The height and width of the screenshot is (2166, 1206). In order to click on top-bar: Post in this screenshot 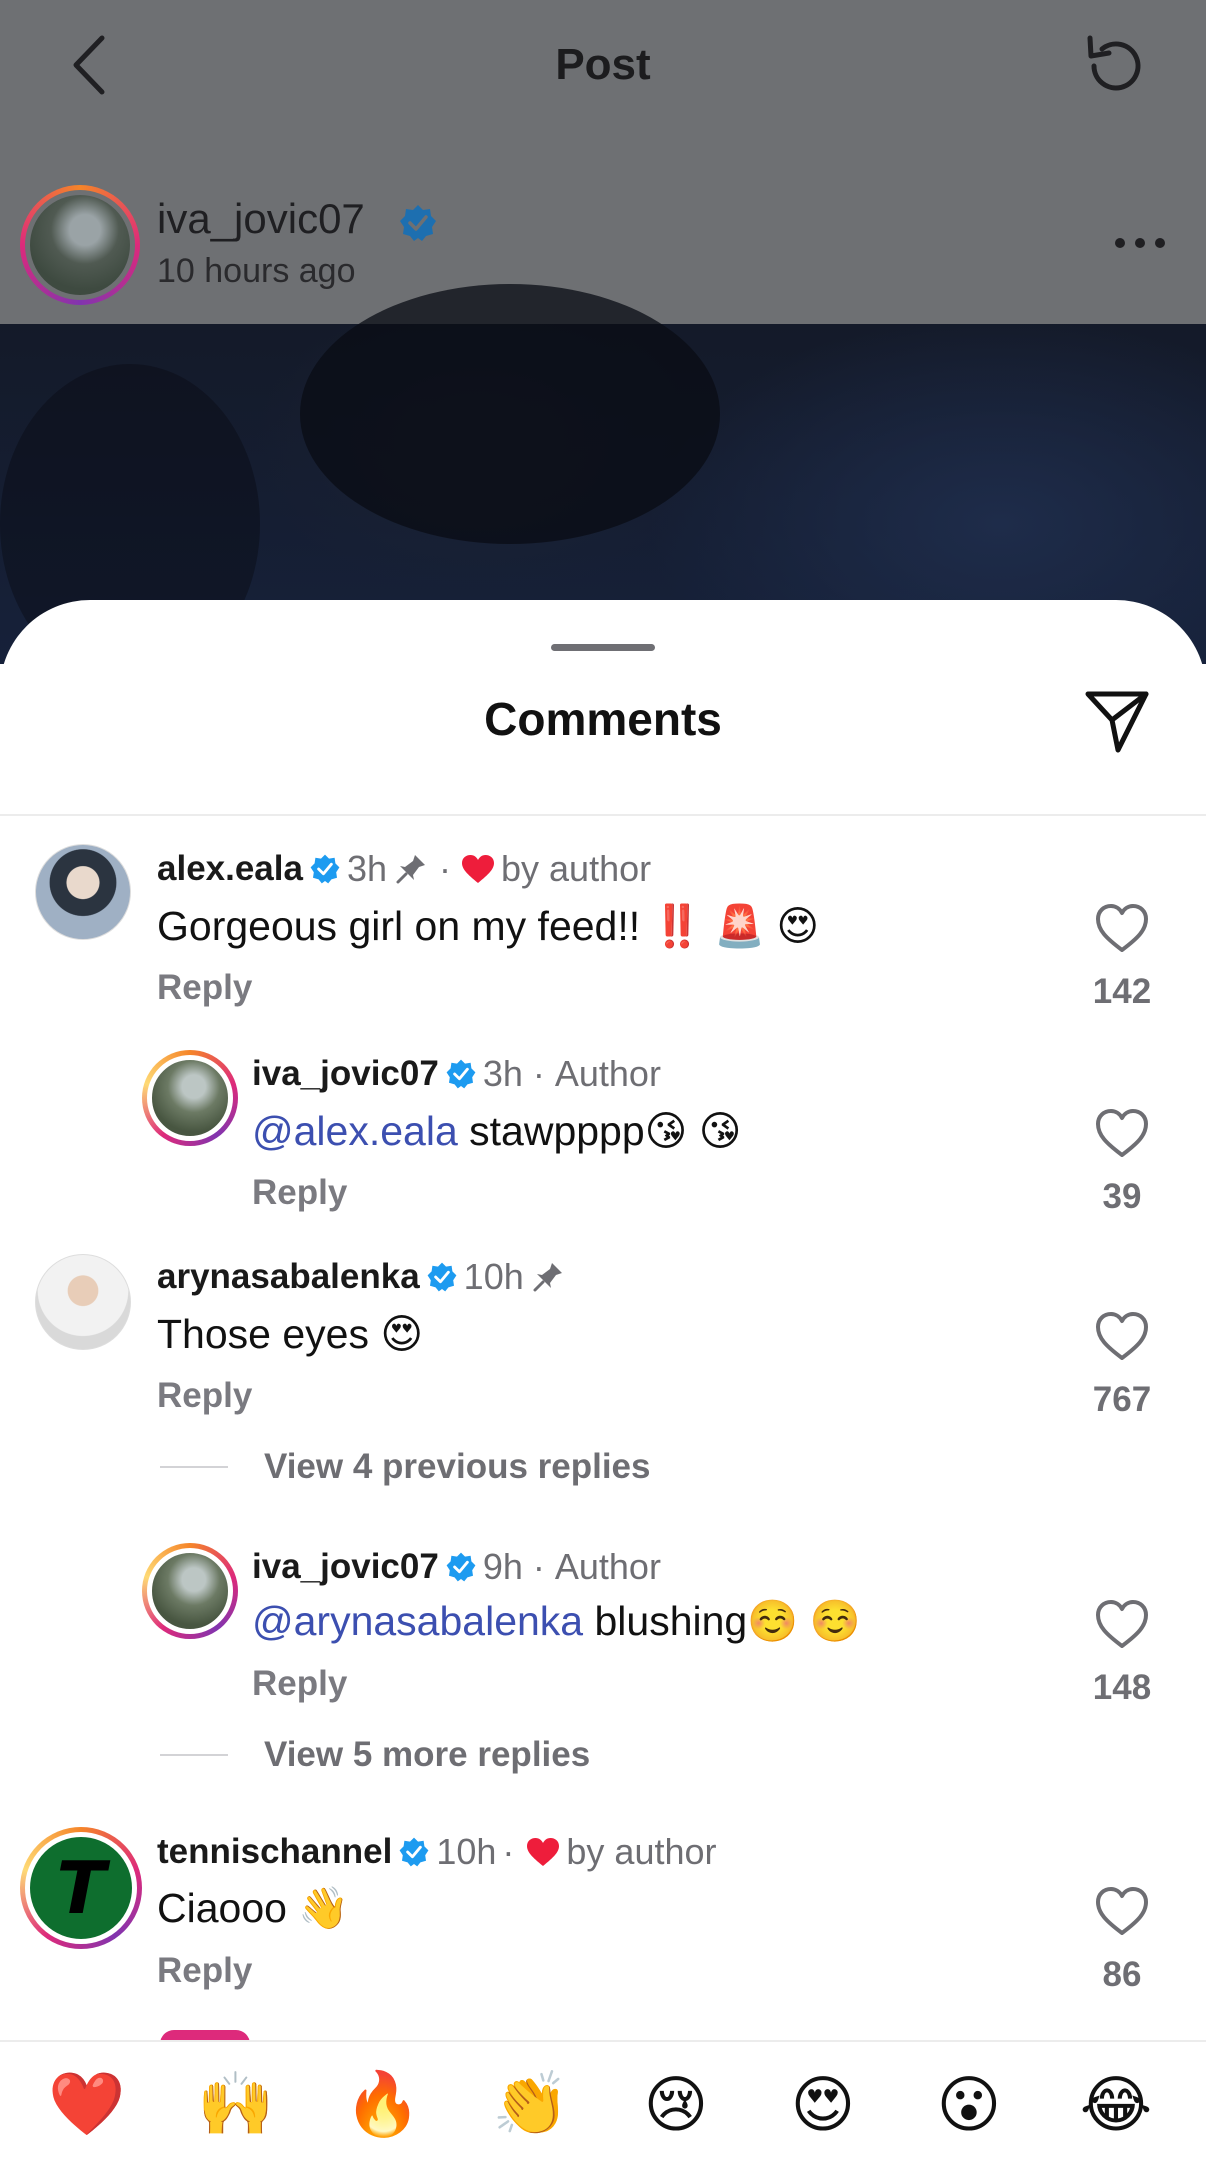, I will do `click(603, 65)`.